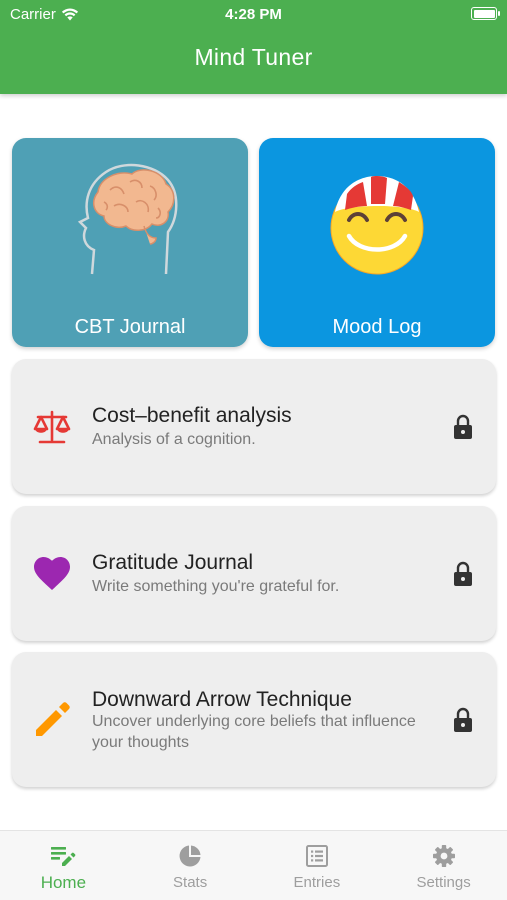  What do you see at coordinates (173, 562) in the screenshot?
I see `card-title: Gratitude Journal` at bounding box center [173, 562].